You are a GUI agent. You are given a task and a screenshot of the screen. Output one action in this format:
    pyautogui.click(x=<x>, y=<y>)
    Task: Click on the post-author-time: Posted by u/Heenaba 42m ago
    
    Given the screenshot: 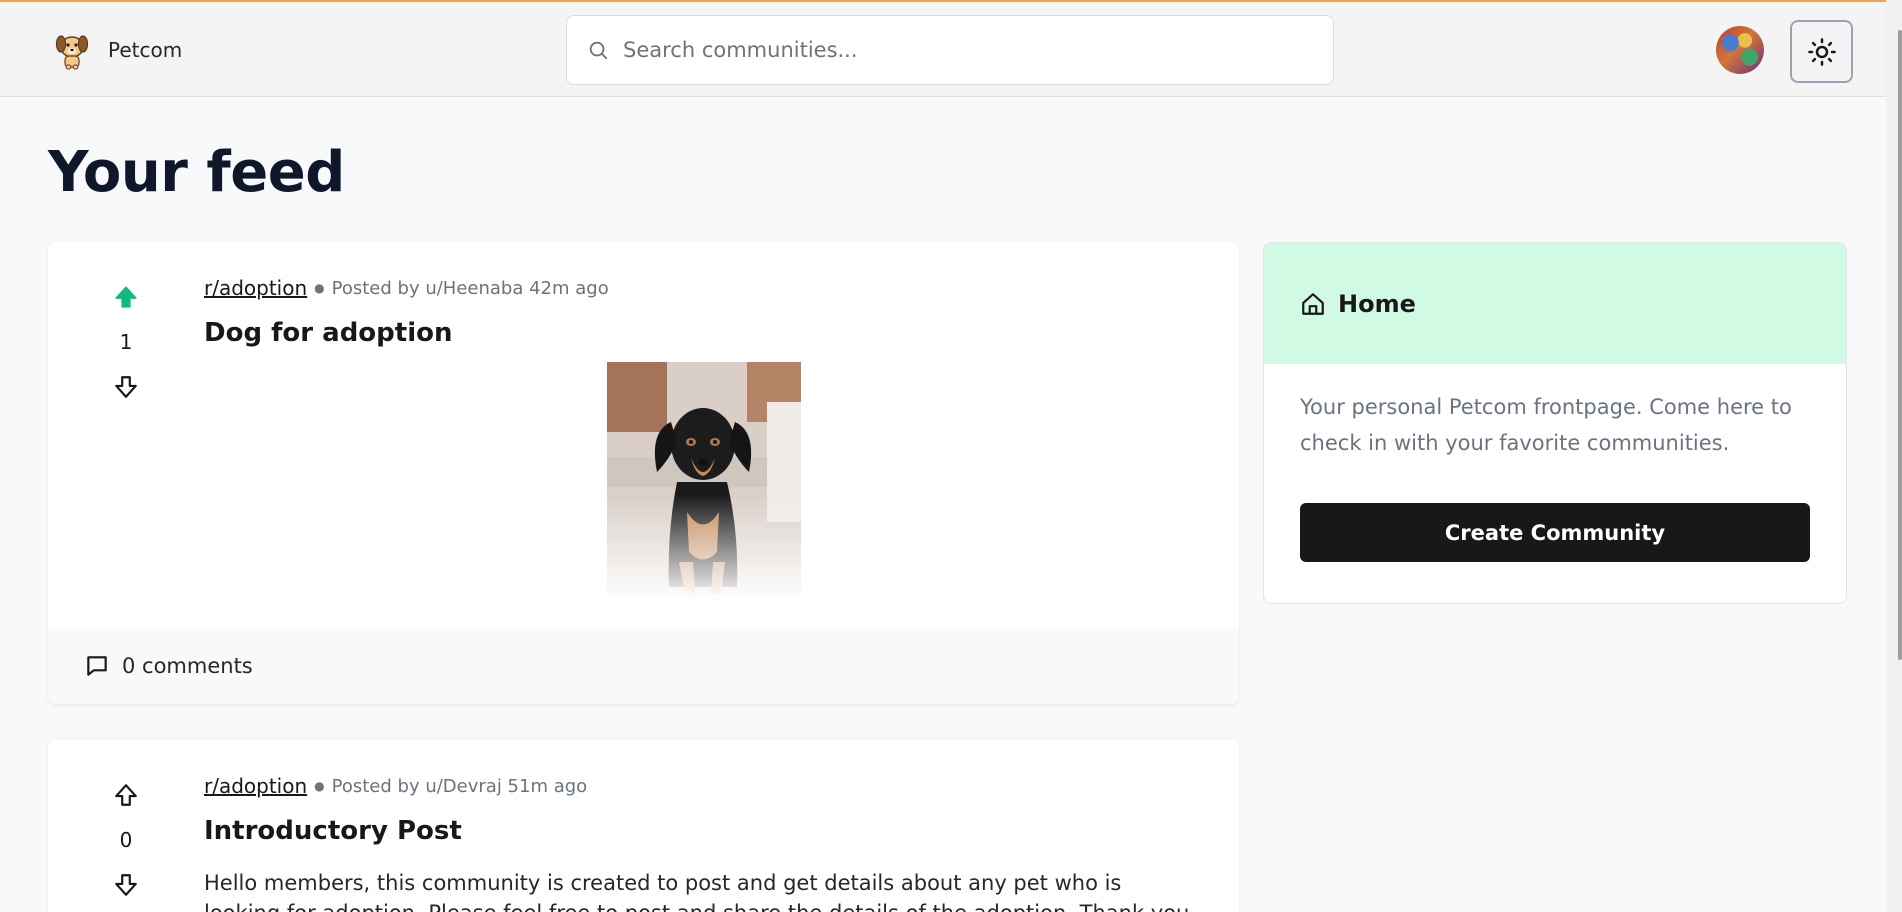 What is the action you would take?
    pyautogui.click(x=470, y=288)
    